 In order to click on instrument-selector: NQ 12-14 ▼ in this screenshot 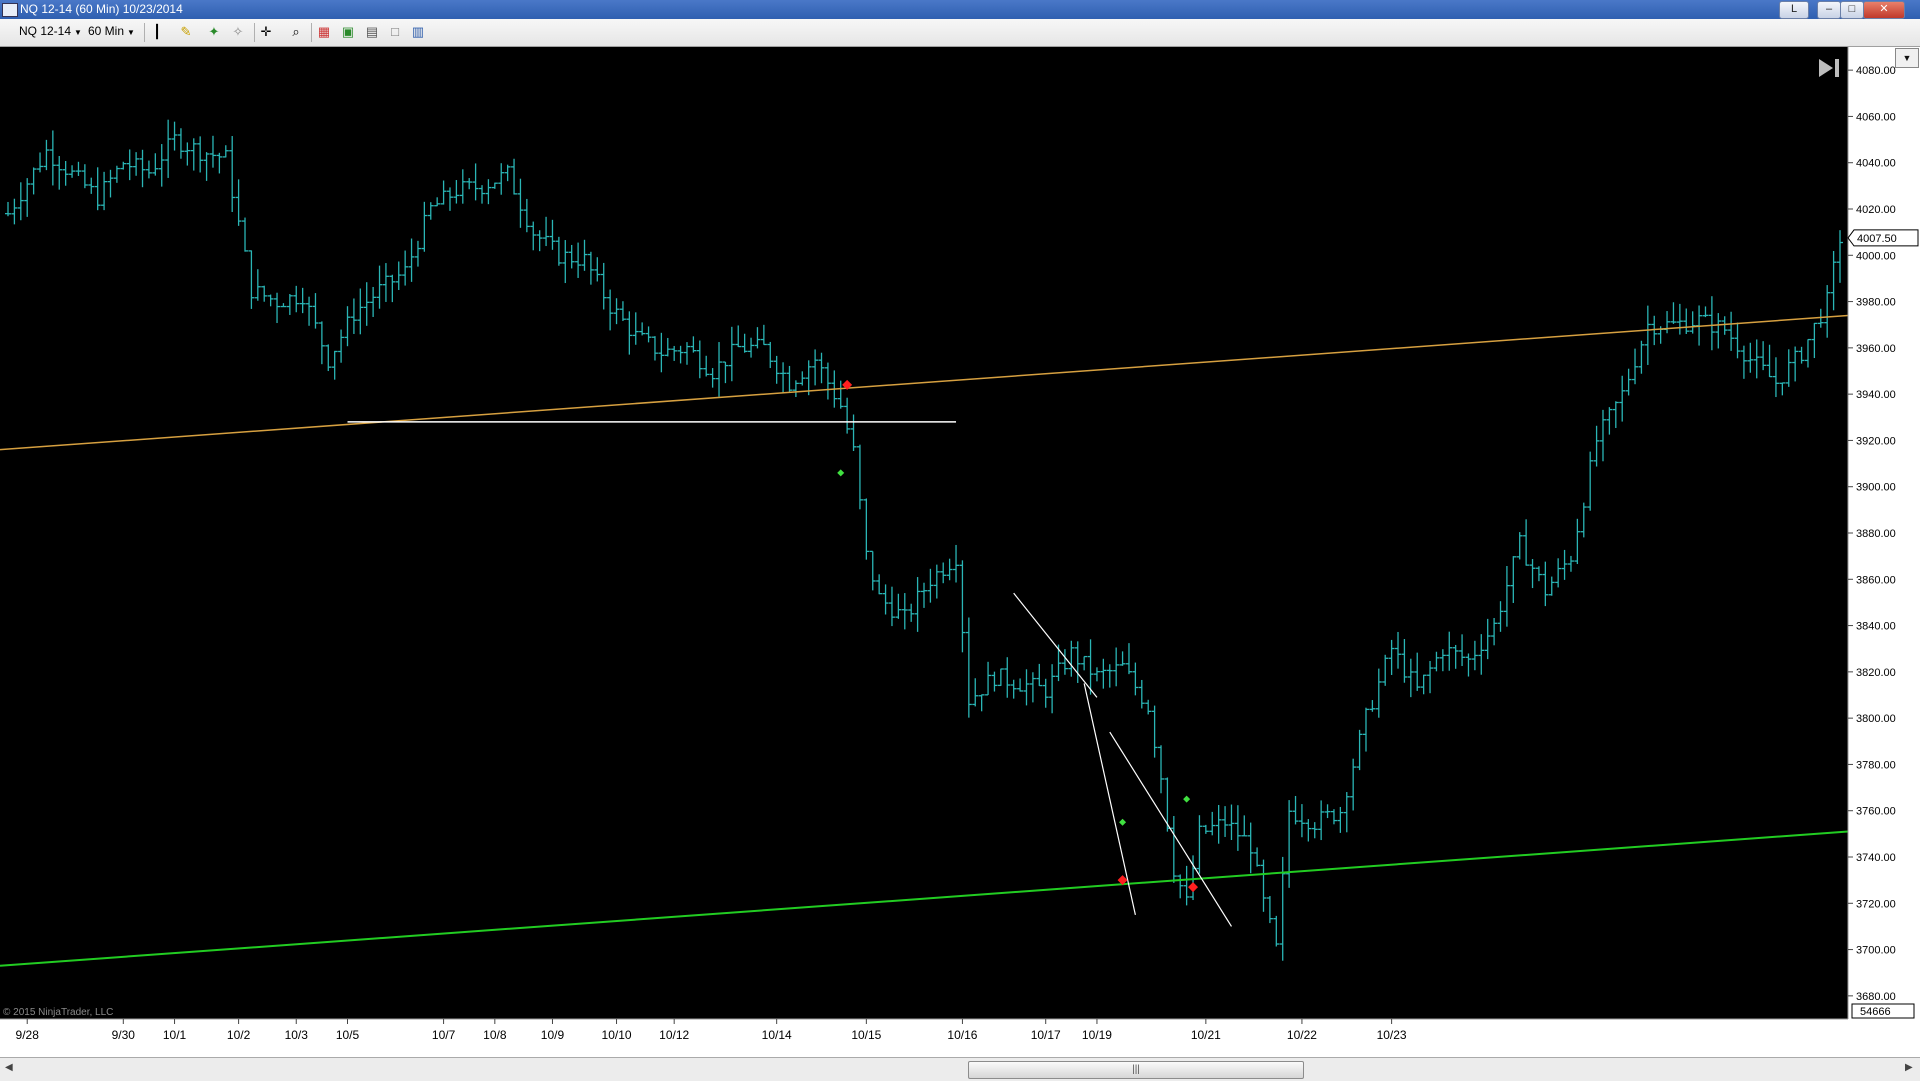, I will do `click(50, 31)`.